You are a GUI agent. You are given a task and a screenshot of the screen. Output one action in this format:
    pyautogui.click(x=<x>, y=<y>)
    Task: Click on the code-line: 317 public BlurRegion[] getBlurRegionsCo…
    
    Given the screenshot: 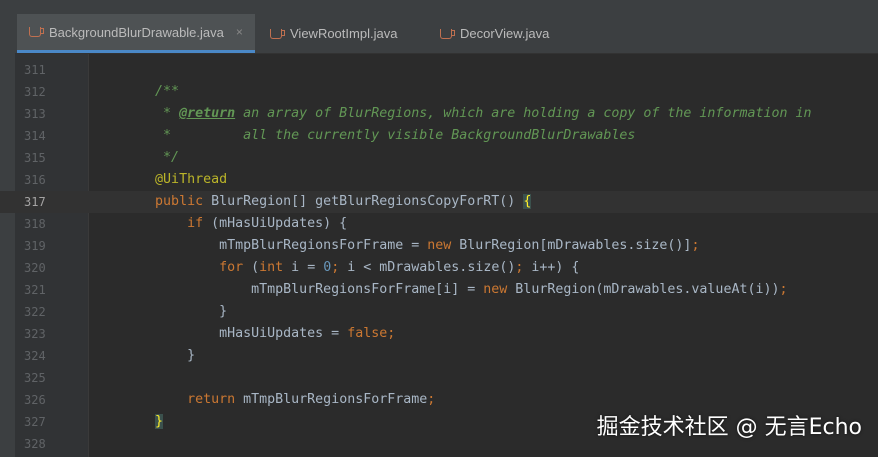 What is the action you would take?
    pyautogui.click(x=439, y=202)
    